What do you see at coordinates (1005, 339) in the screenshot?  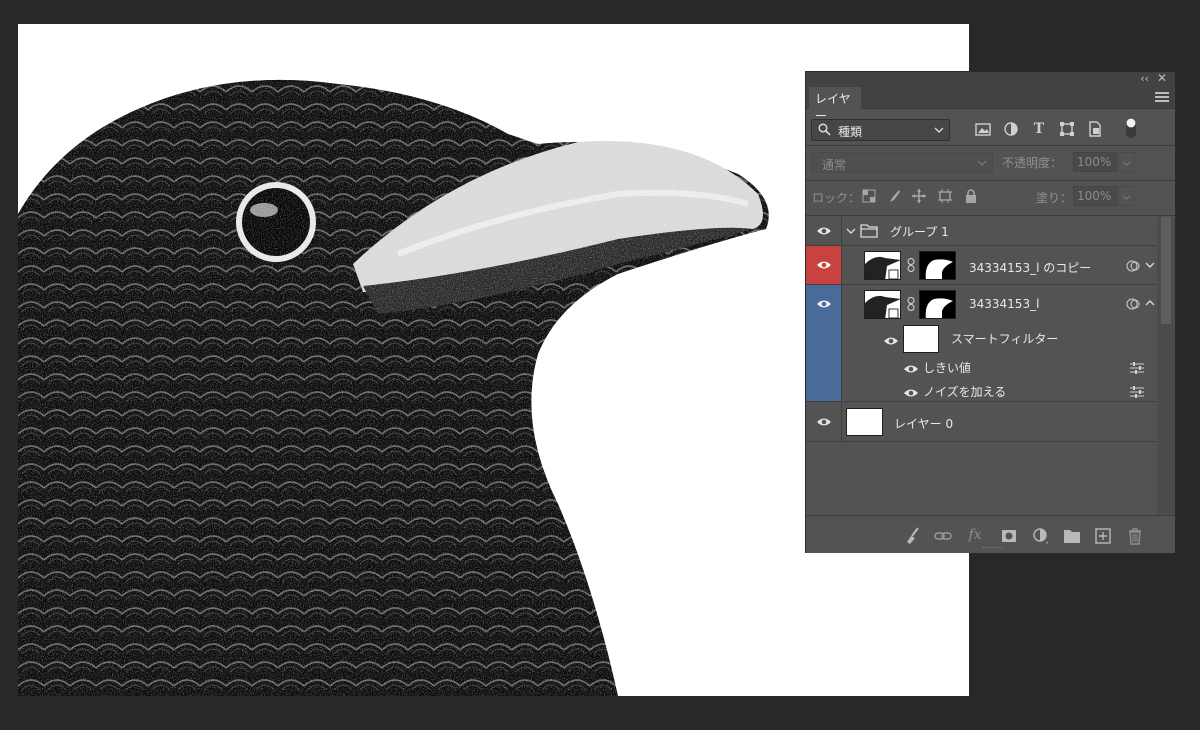 I see `smart-filter-label: スマートフィルター` at bounding box center [1005, 339].